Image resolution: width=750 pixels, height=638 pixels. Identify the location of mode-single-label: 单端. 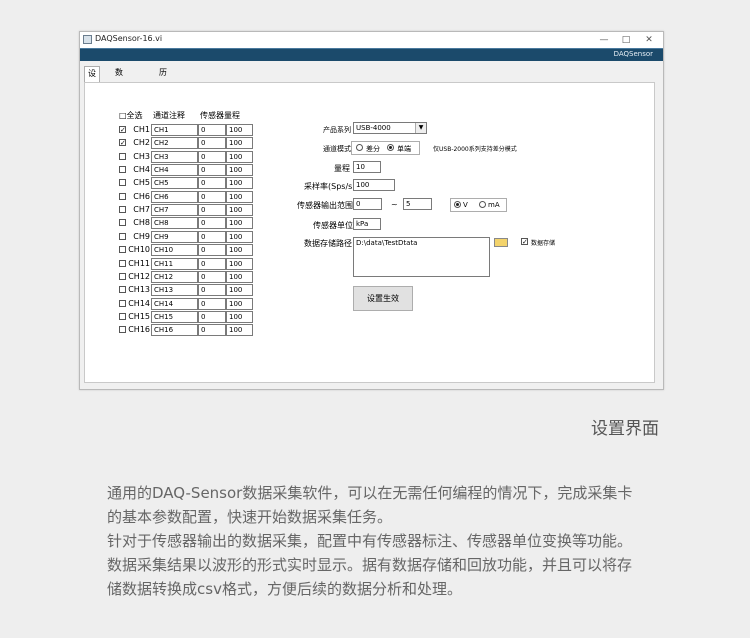
(404, 149).